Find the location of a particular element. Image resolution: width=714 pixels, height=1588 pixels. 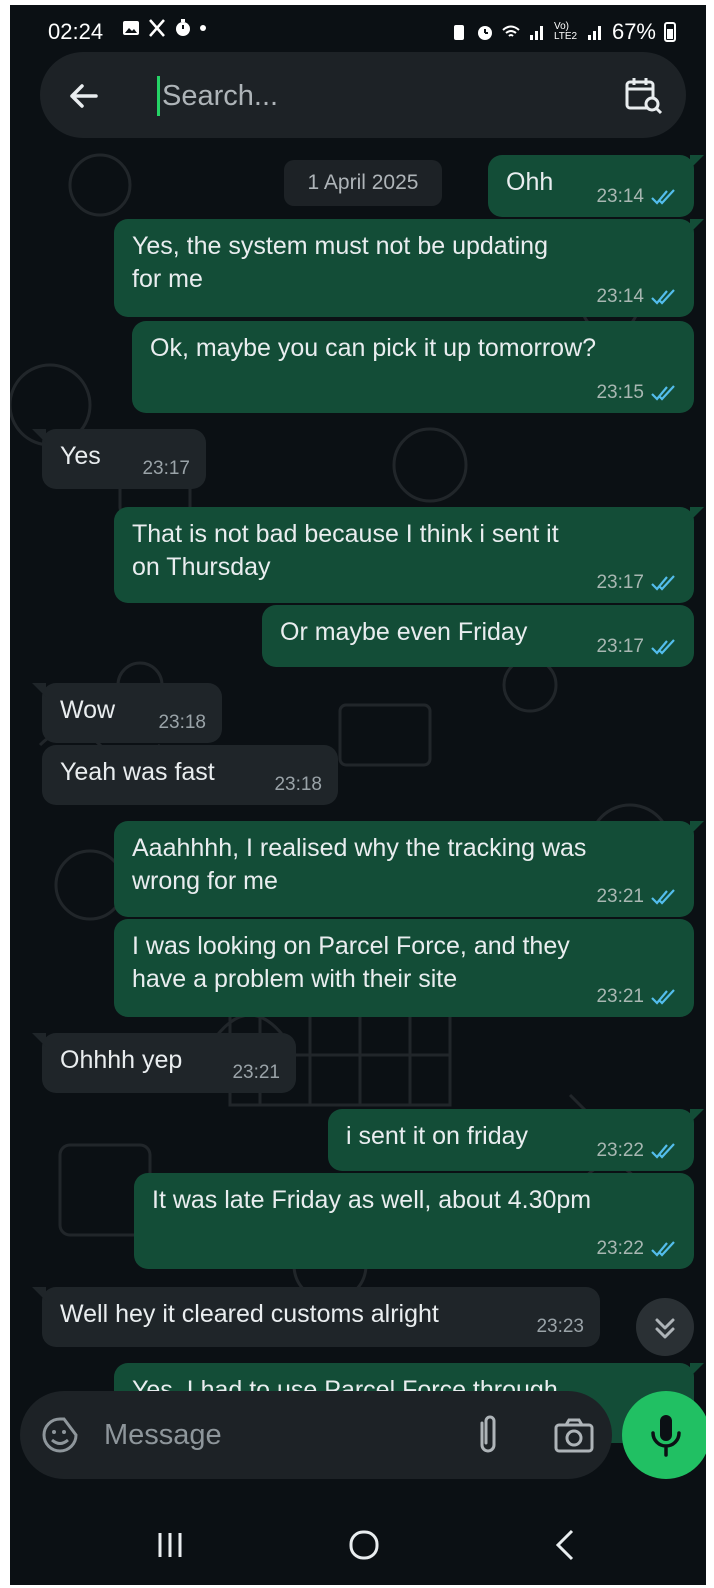

paperclip-icon is located at coordinates (488, 1435).